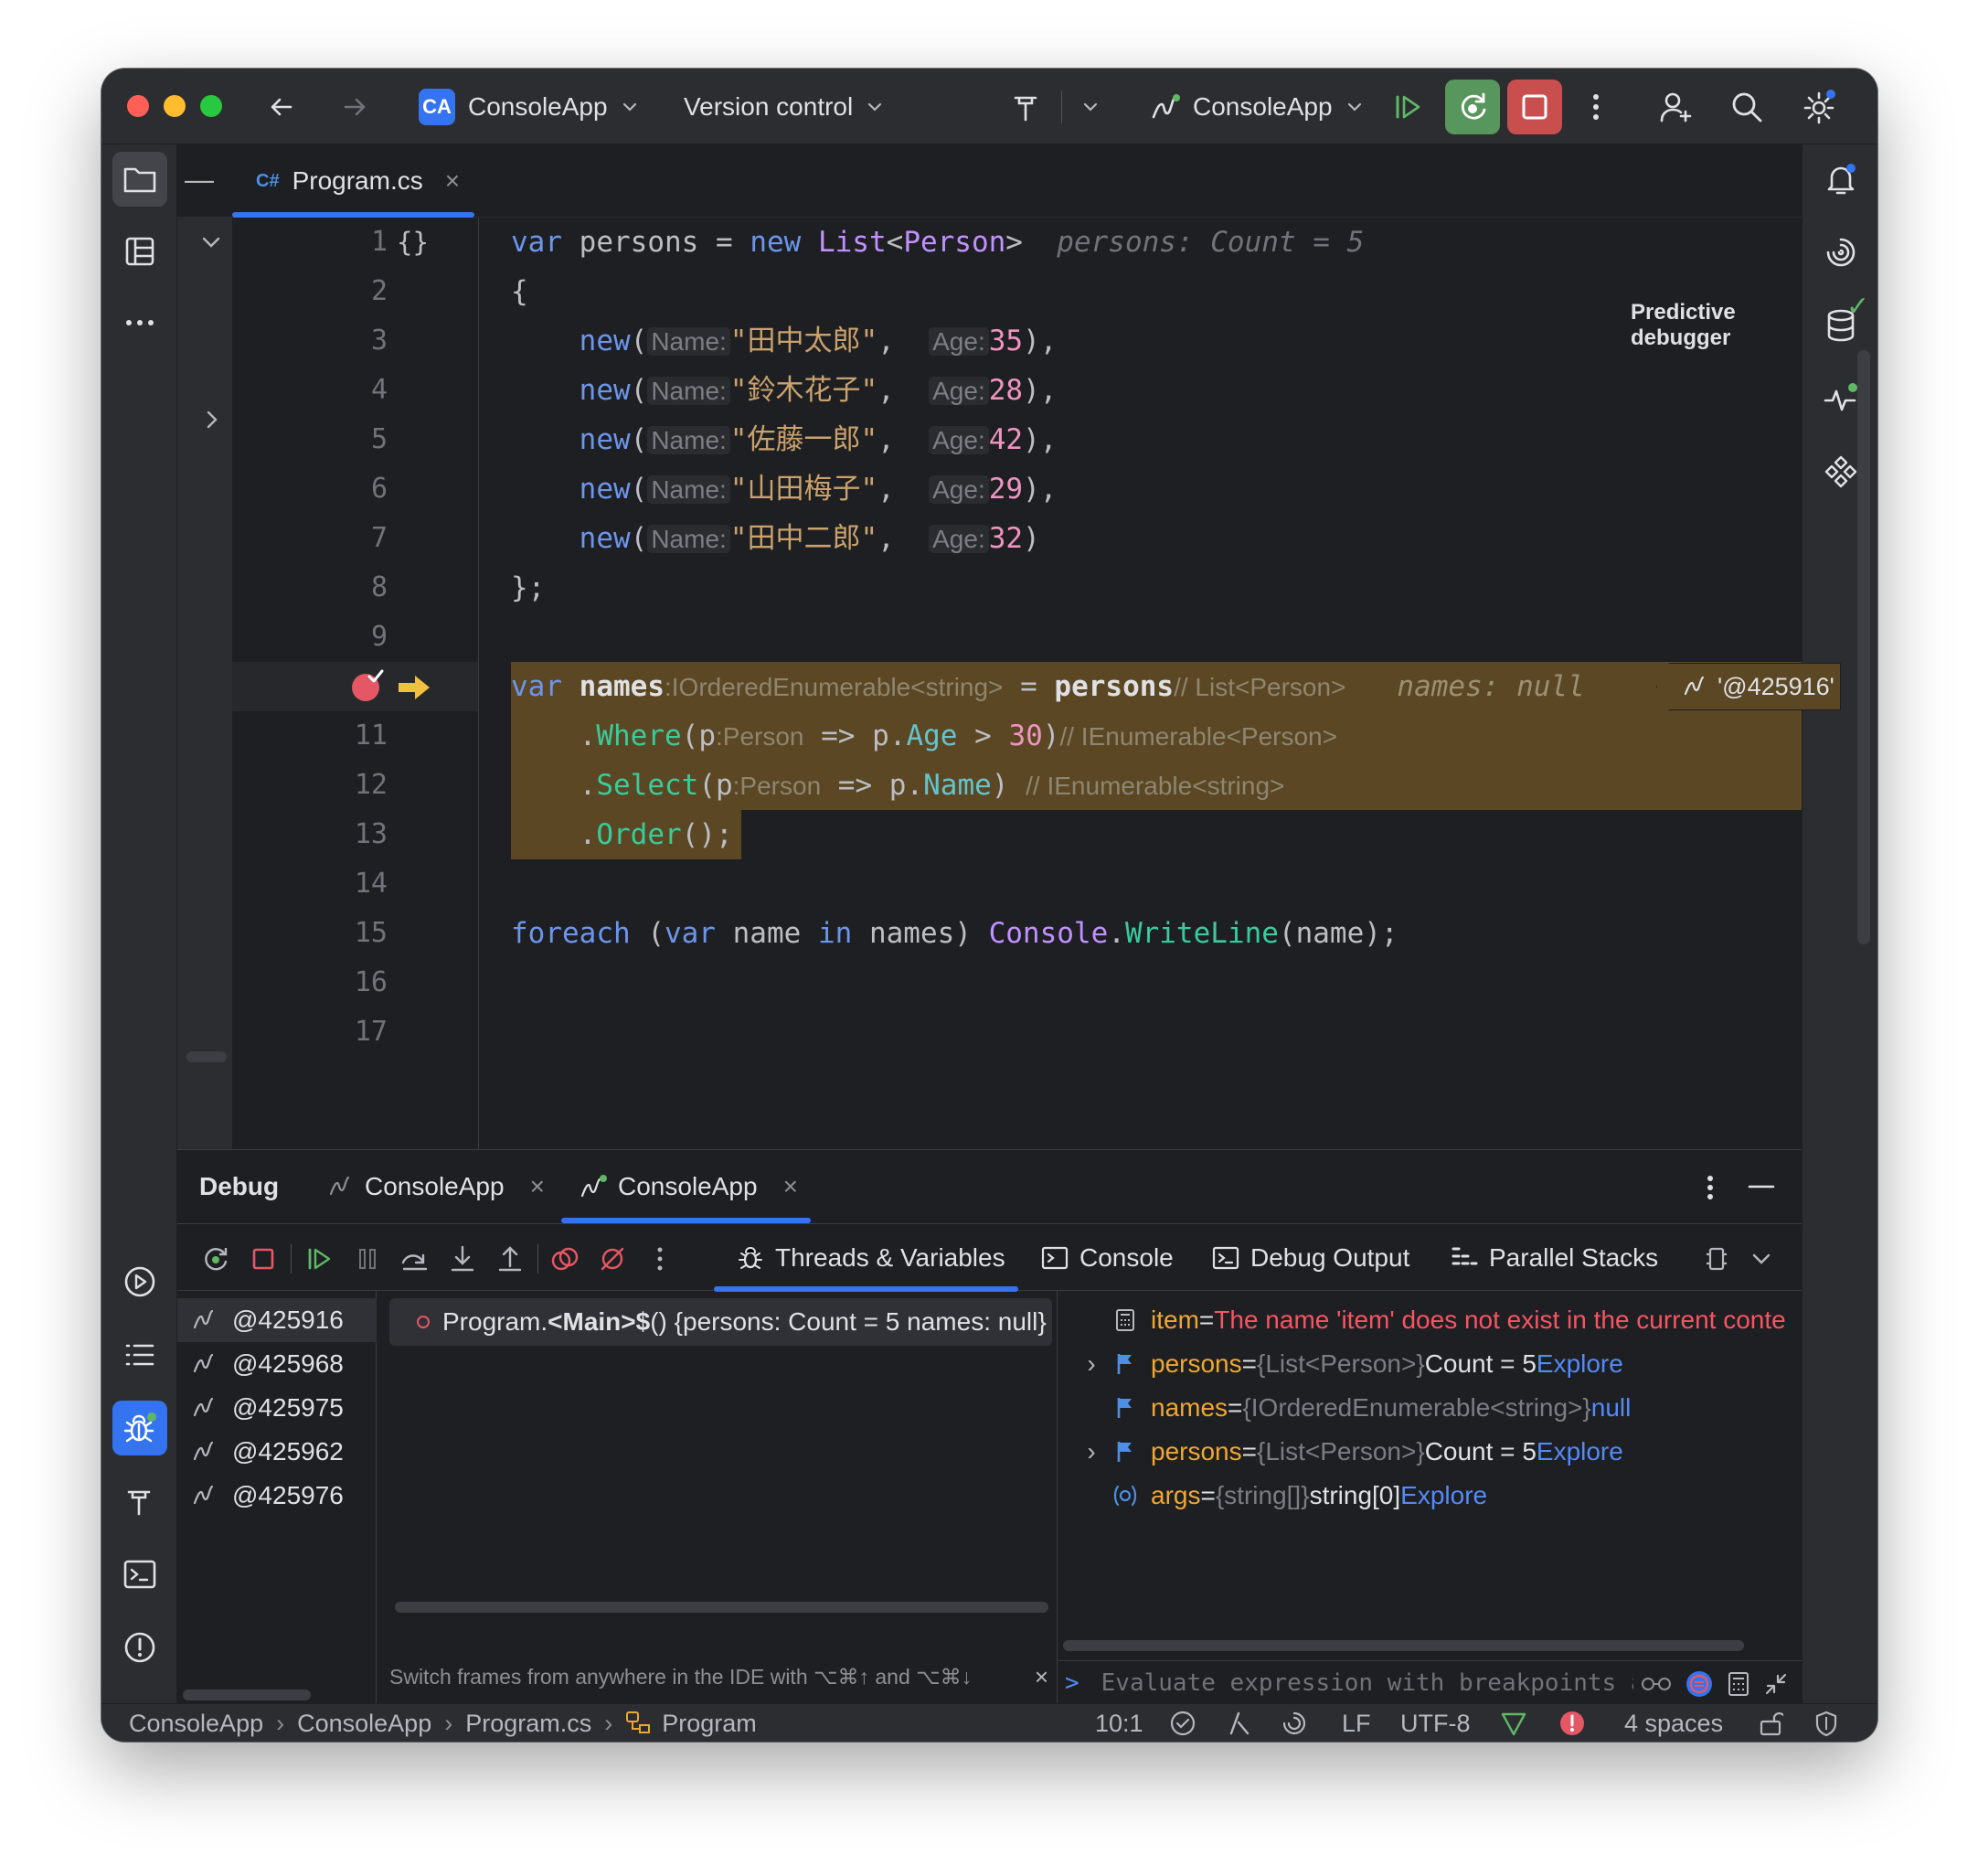 The image size is (1978, 1876). Describe the element at coordinates (263, 1259) in the screenshot. I see `stop-icon` at that location.